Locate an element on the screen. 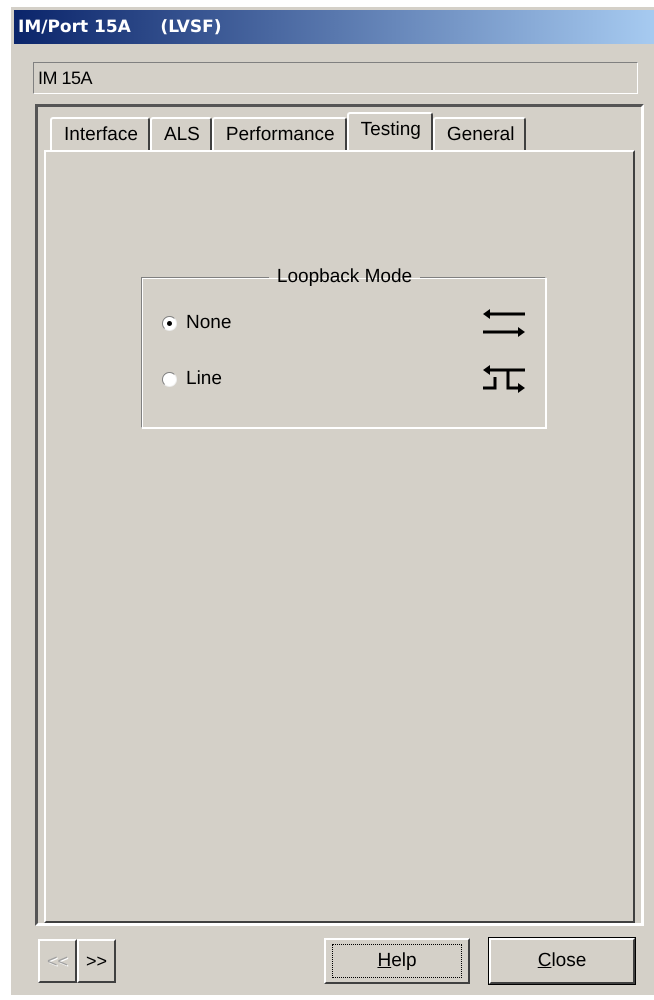  focus-outline: Help is located at coordinates (397, 961).